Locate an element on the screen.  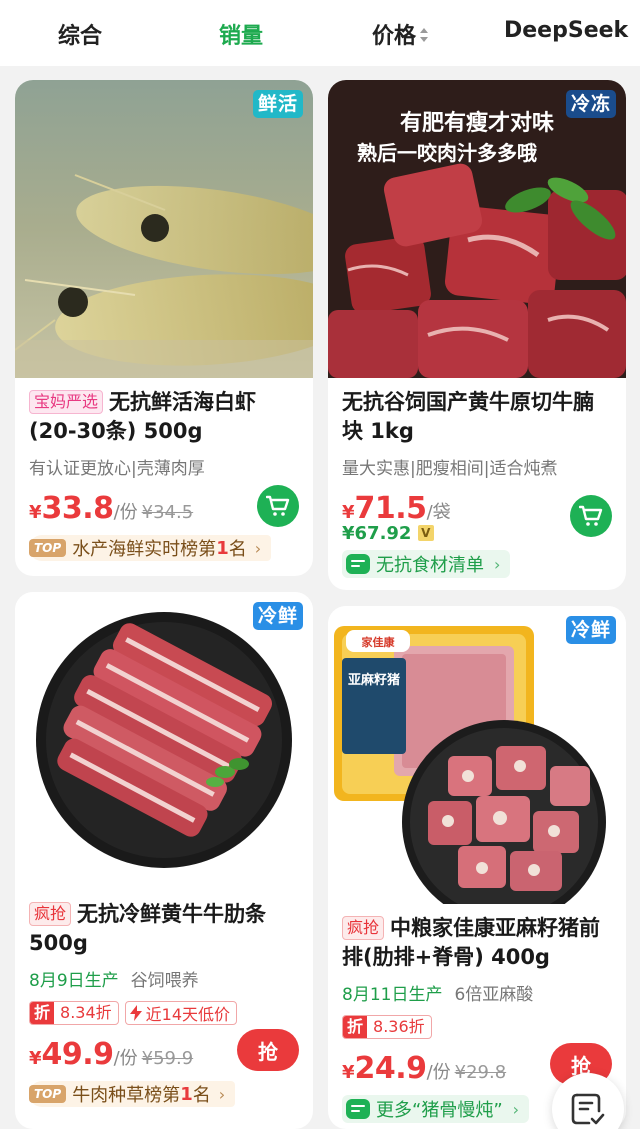
image-caption-line1: 有肥有瘦才对味 is located at coordinates (477, 123).